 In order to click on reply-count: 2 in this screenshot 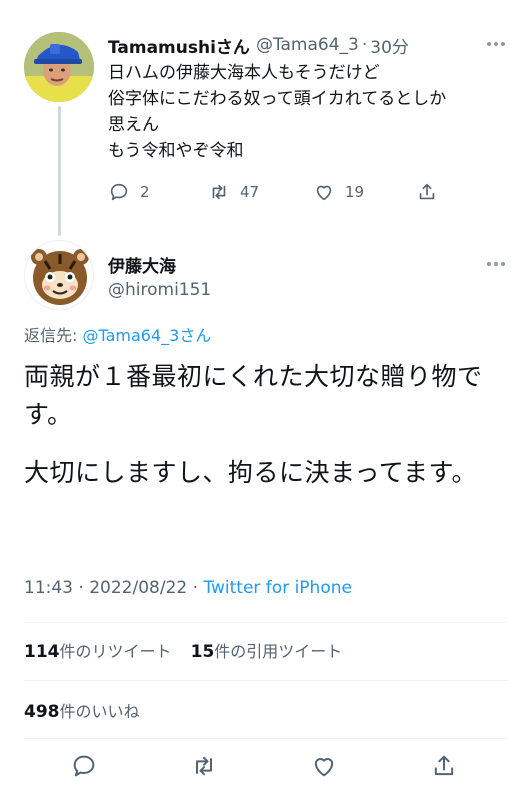, I will do `click(145, 192)`.